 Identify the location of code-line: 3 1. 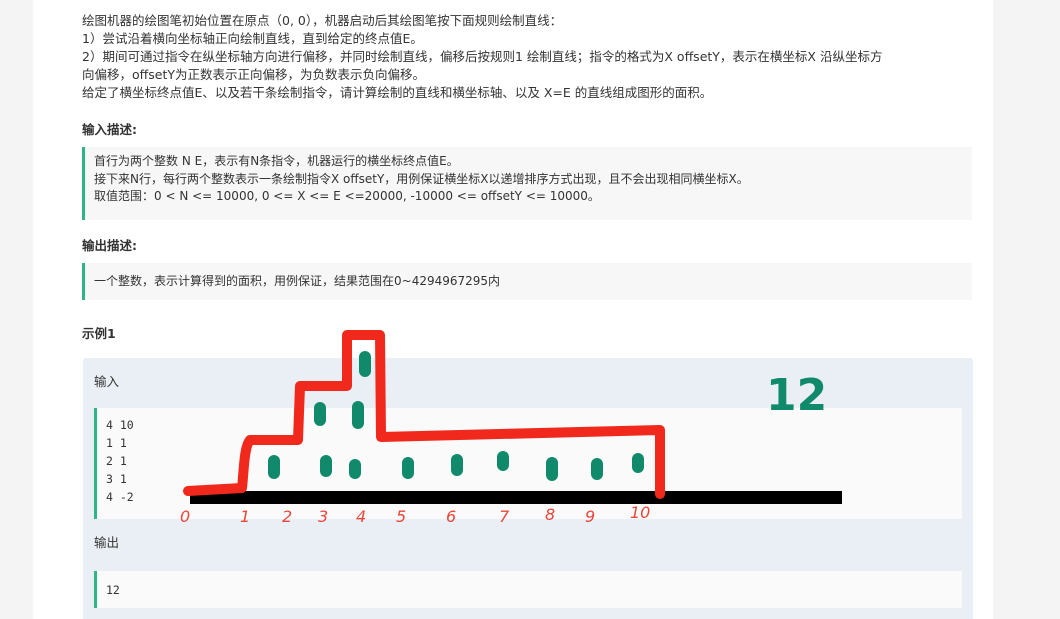
(116, 479).